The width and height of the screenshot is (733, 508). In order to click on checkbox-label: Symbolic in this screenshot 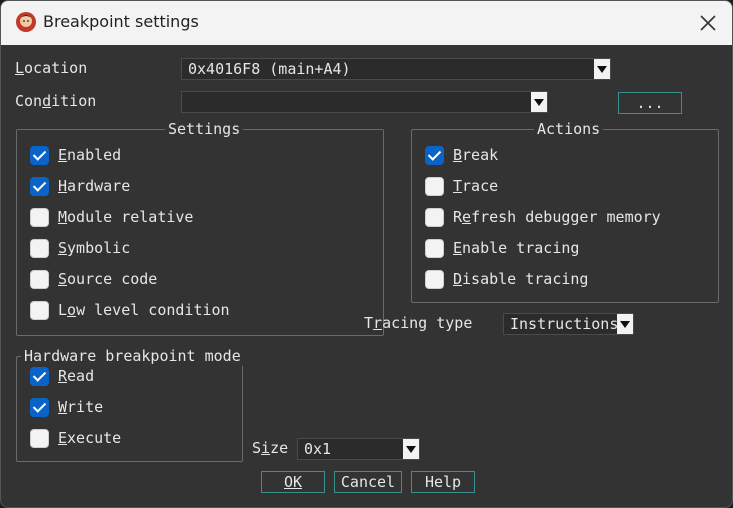, I will do `click(94, 248)`.